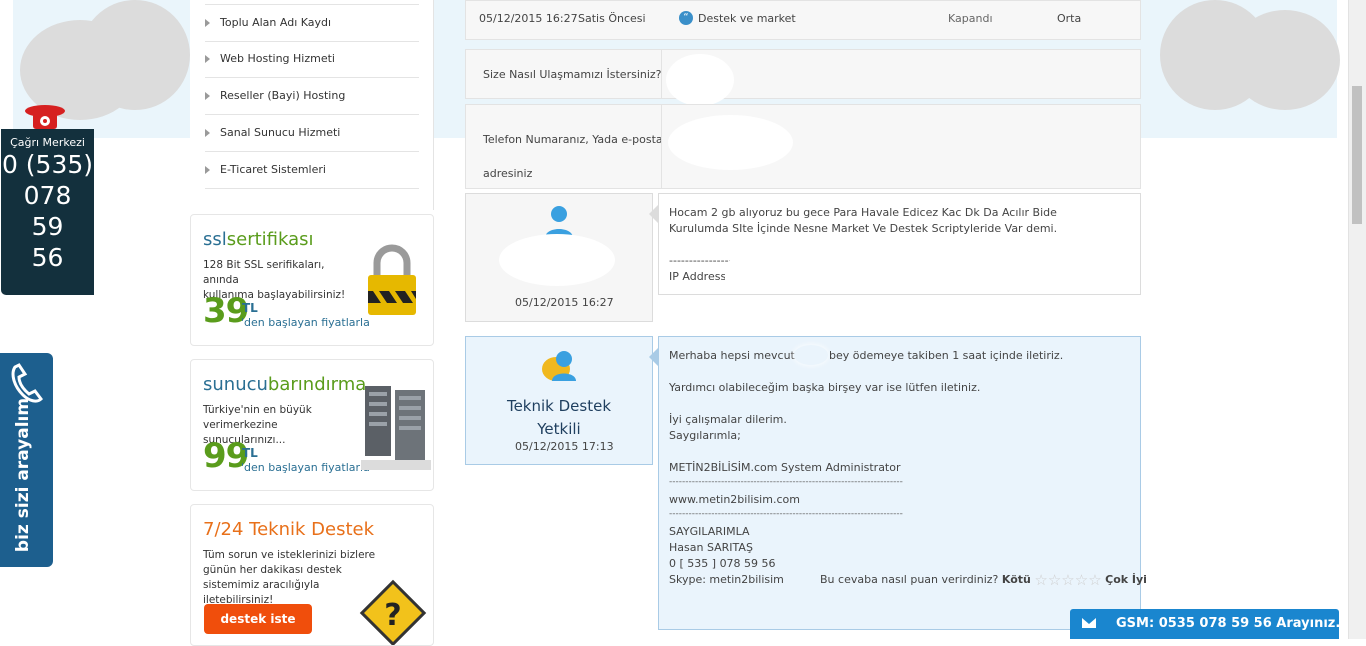 This screenshot has height=646, width=1366. I want to click on message-line: METİN2BİLİSİM.com System Administrator, so click(785, 467).